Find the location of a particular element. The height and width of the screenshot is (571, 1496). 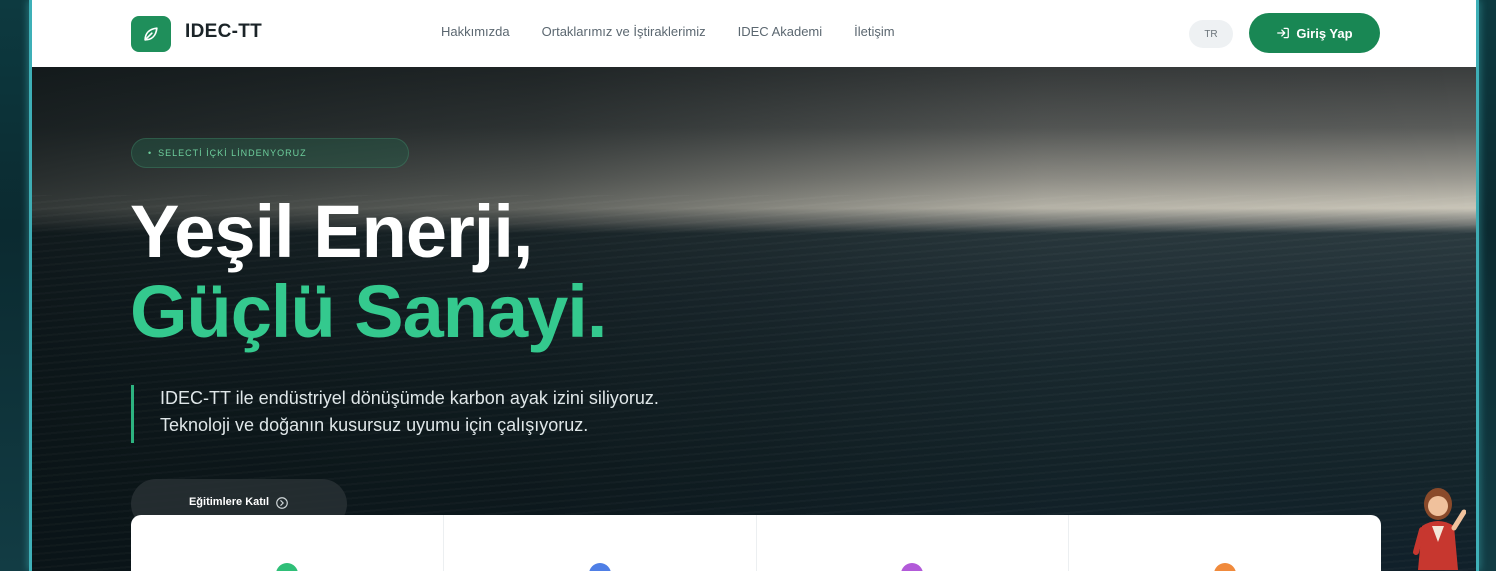

nav-link-partners: Ortaklarımız ve İştiraklerimiz is located at coordinates (624, 31).